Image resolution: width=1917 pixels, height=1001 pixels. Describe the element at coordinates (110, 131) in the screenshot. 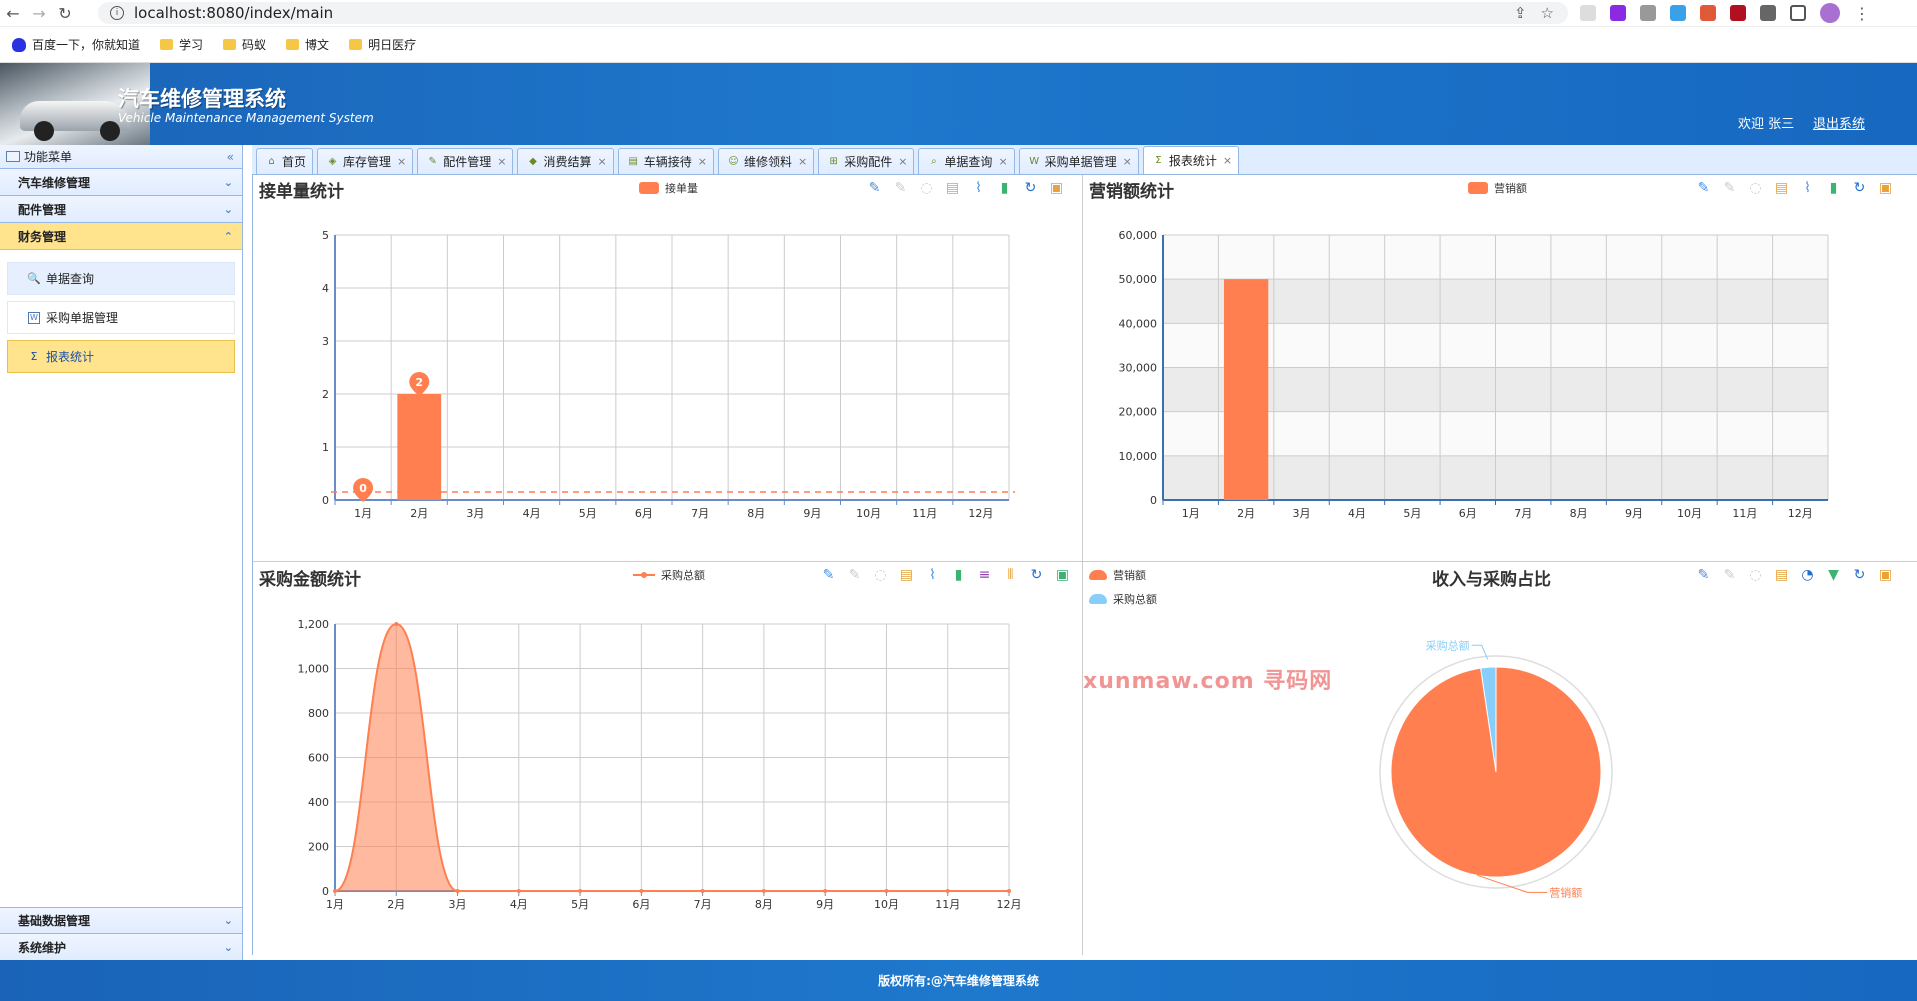

I see `car-wheel` at that location.